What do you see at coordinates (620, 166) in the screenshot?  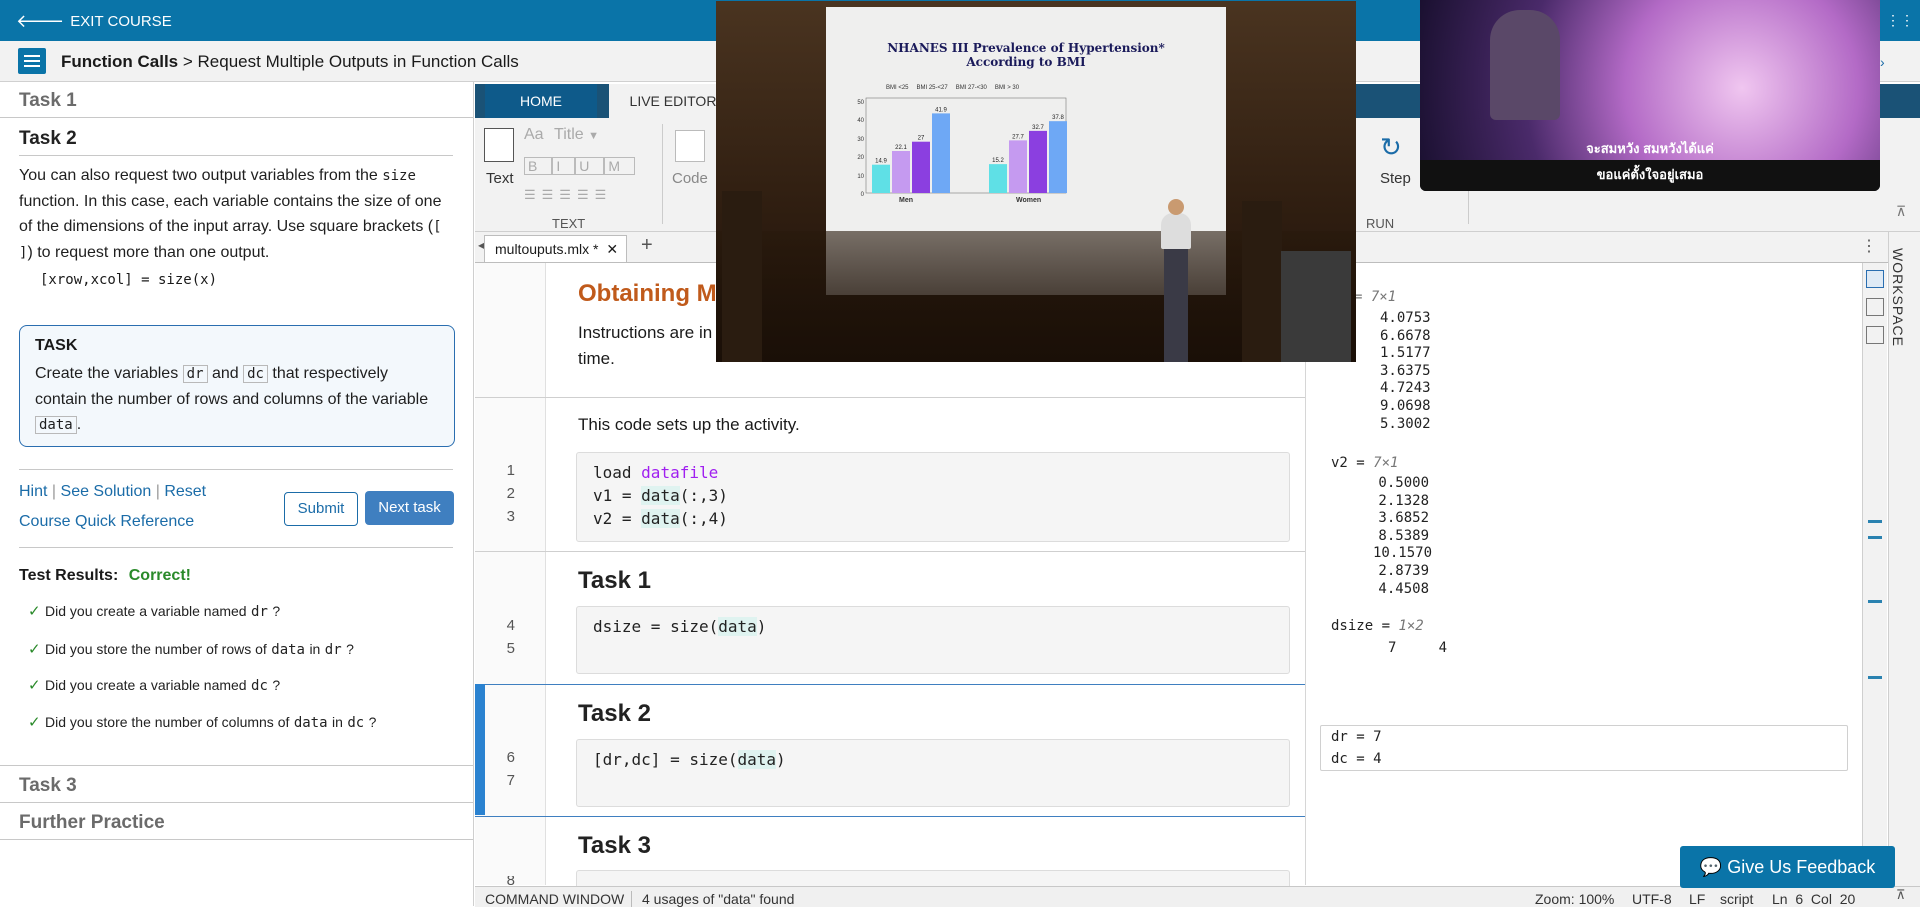 I see `monospace-icon: M` at bounding box center [620, 166].